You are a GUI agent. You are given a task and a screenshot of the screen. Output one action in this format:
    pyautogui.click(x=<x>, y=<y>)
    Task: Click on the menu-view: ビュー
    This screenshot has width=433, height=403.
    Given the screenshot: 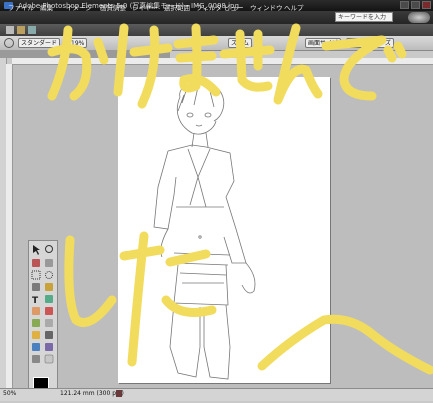 What is the action you would take?
    pyautogui.click(x=234, y=7)
    